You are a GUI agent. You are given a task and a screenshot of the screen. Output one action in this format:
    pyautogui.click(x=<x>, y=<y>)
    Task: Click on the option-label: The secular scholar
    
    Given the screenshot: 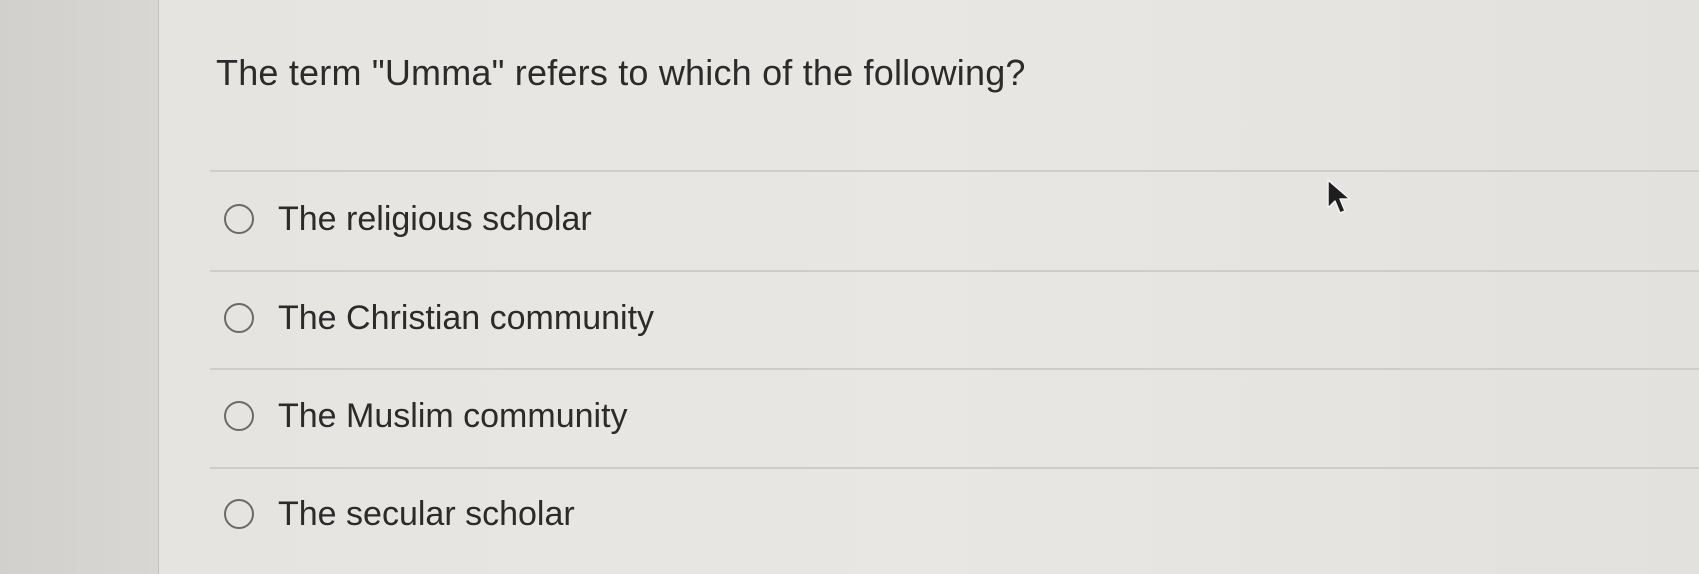 What is the action you would take?
    pyautogui.click(x=426, y=513)
    